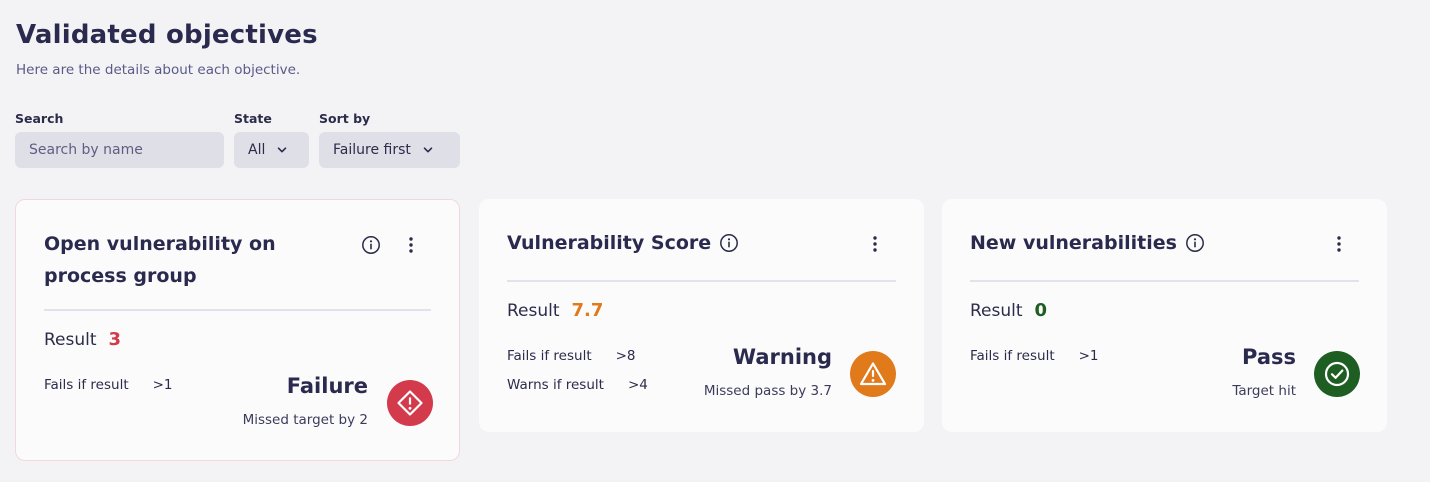  I want to click on warning-triangle-icon, so click(873, 374).